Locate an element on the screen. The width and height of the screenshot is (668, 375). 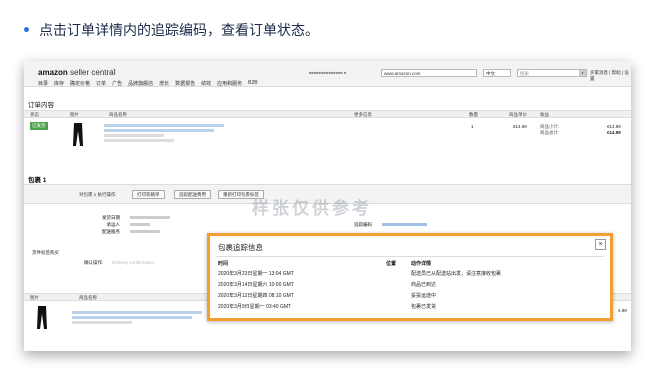
instruction-label: 点击订单详情内的追踪编码，查看订单状态。 is located at coordinates (178, 31).